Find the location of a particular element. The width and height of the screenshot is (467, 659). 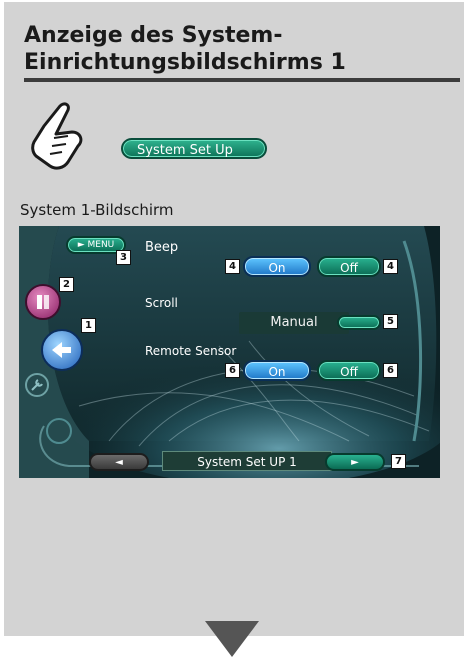

wrench-icon is located at coordinates (37, 385).